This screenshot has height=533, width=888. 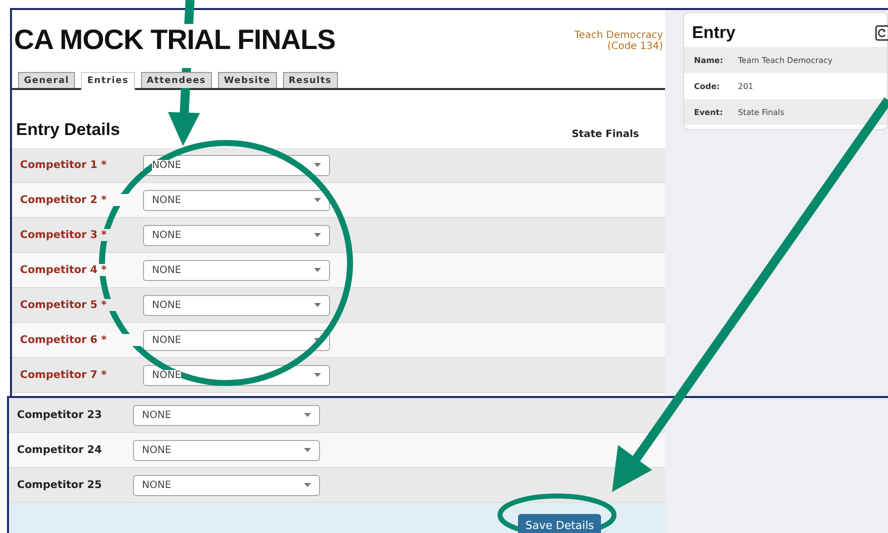 What do you see at coordinates (761, 112) in the screenshot?
I see `field-value: State Finals` at bounding box center [761, 112].